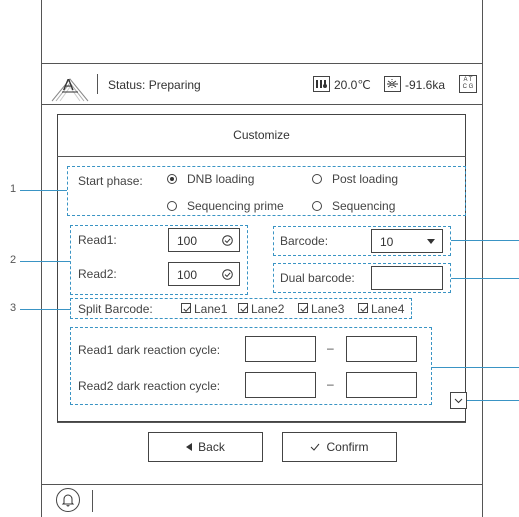 The height and width of the screenshot is (517, 519). What do you see at coordinates (92, 501) in the screenshot?
I see `footer-divider` at bounding box center [92, 501].